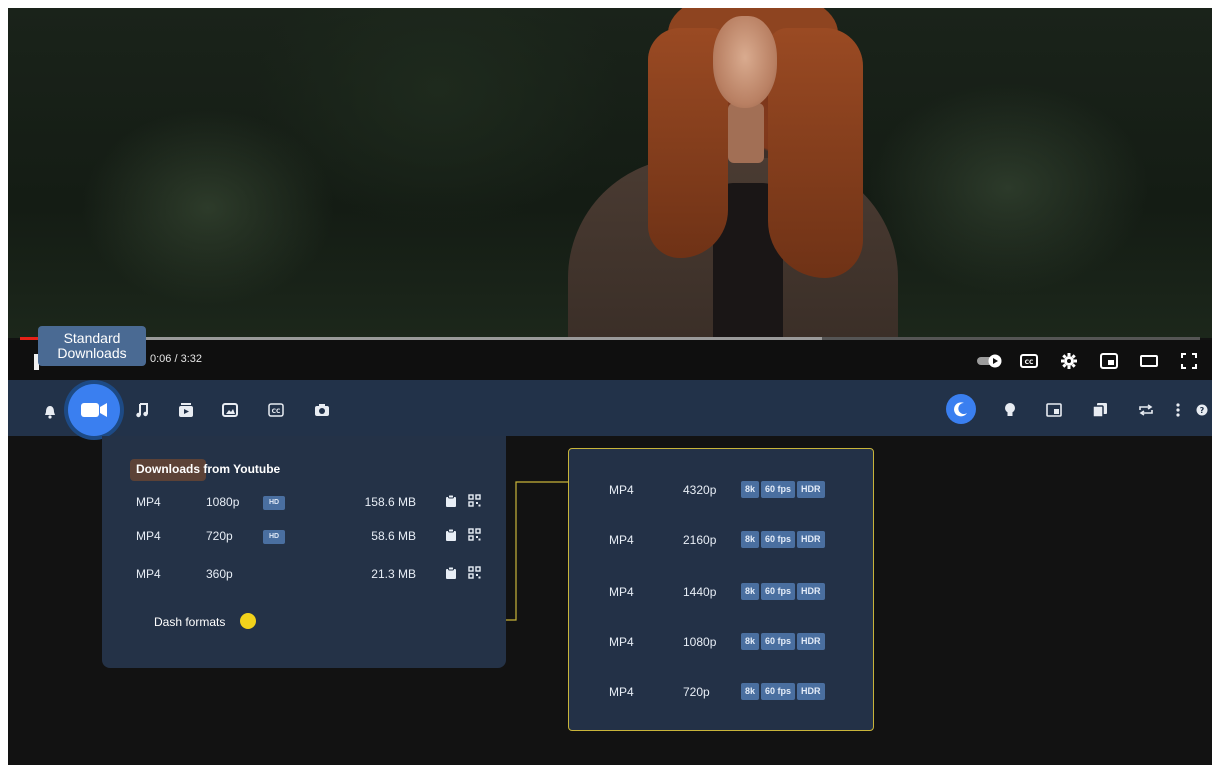 The width and height of the screenshot is (1212, 771). Describe the element at coordinates (208, 469) in the screenshot. I see `panel-title: Downloads from Youtube` at that location.